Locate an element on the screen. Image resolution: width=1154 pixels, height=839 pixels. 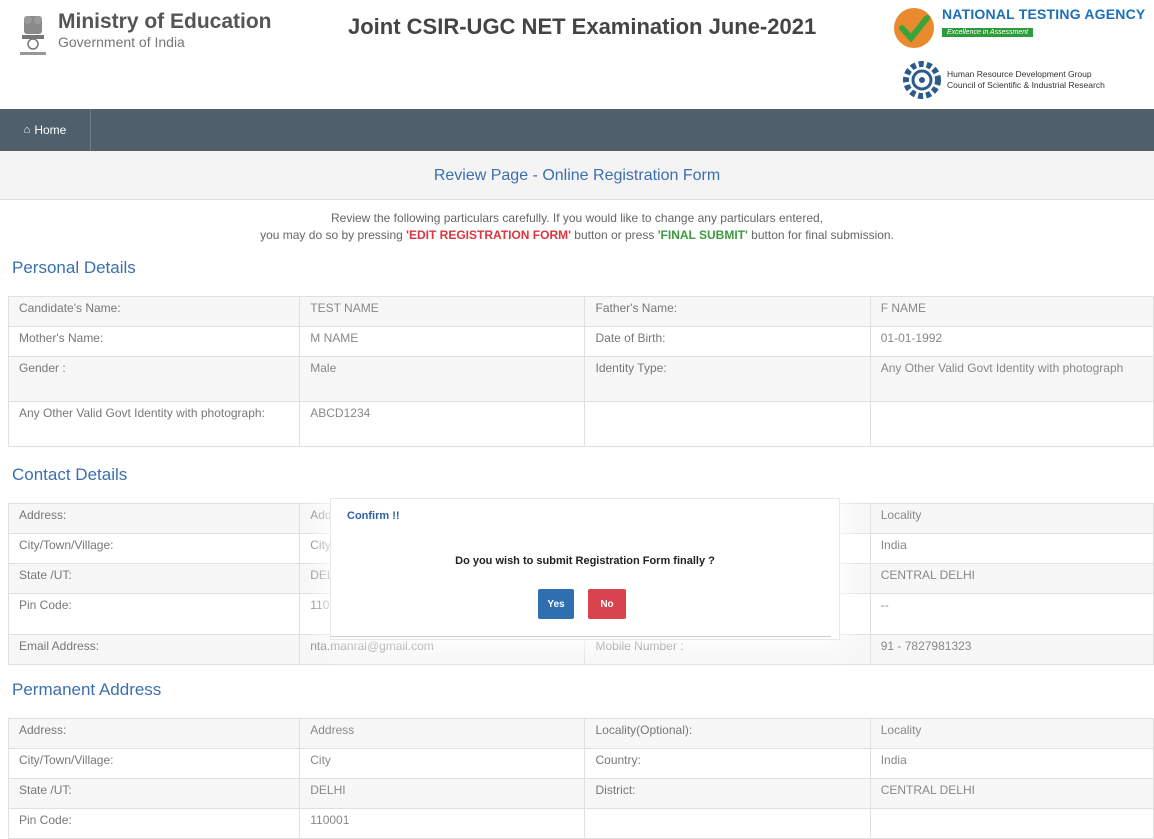
table-row: Pin Code: 110001 is located at coordinates (580, 823).